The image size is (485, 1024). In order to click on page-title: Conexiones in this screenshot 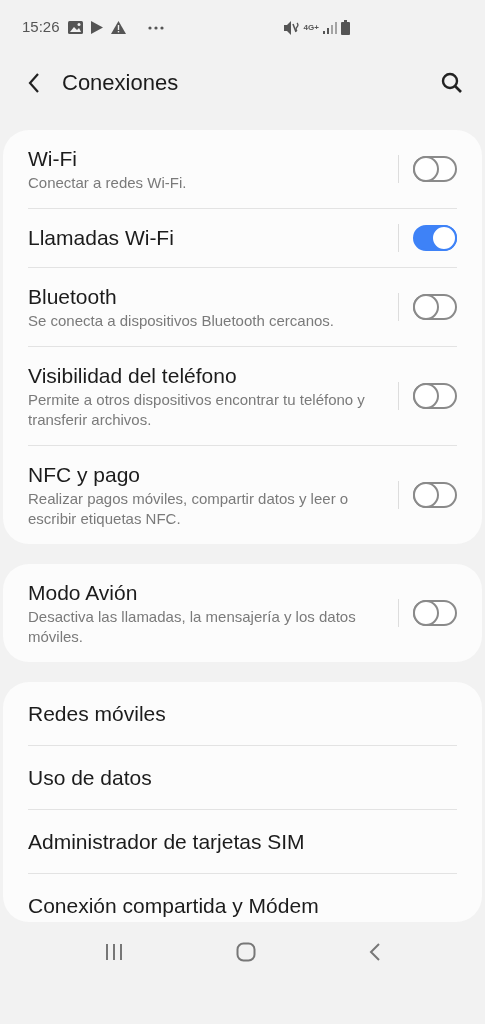, I will do `click(120, 83)`.